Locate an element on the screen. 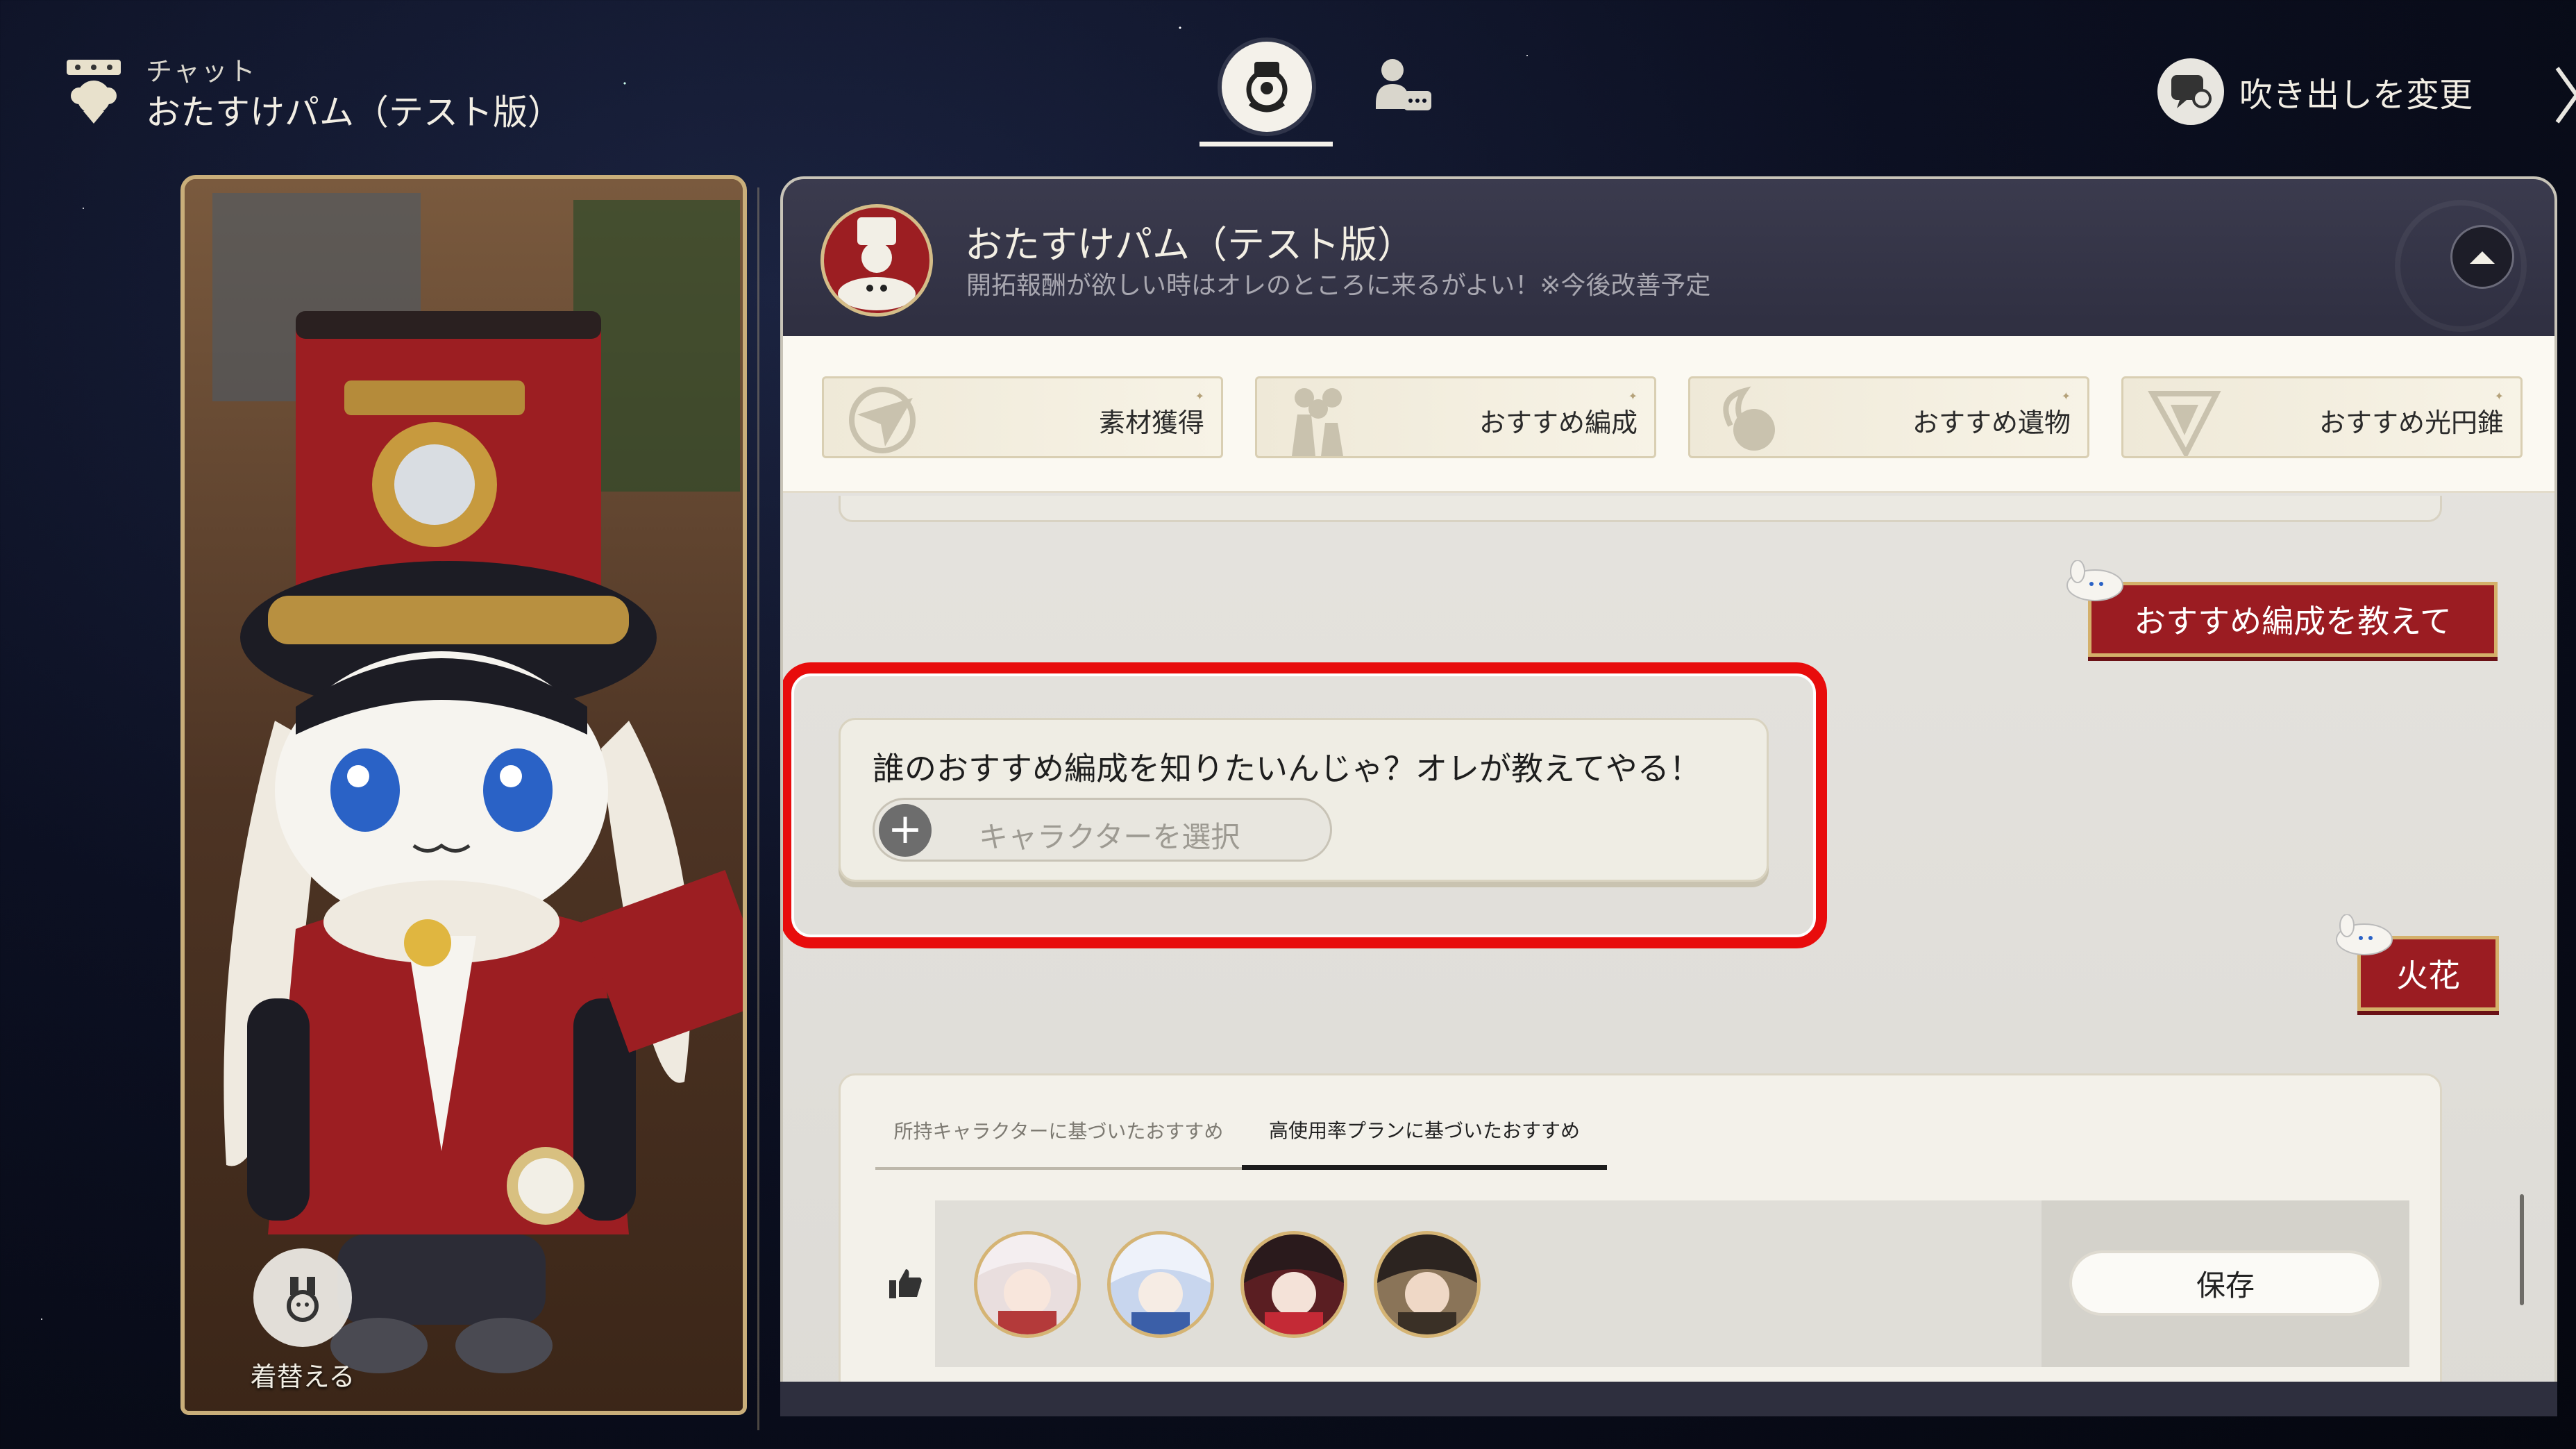 This screenshot has height=1449, width=2576. tab-chat-indicator is located at coordinates (1266, 144).